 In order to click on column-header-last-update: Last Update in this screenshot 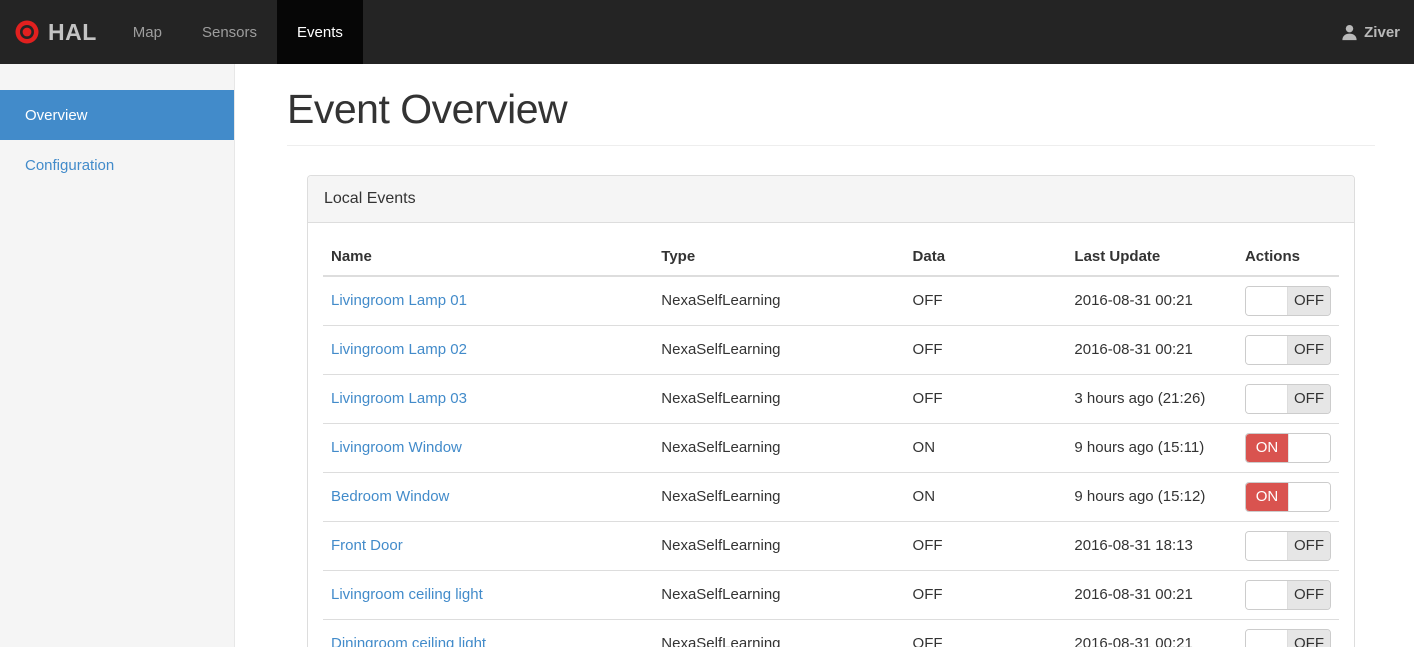, I will do `click(1151, 257)`.